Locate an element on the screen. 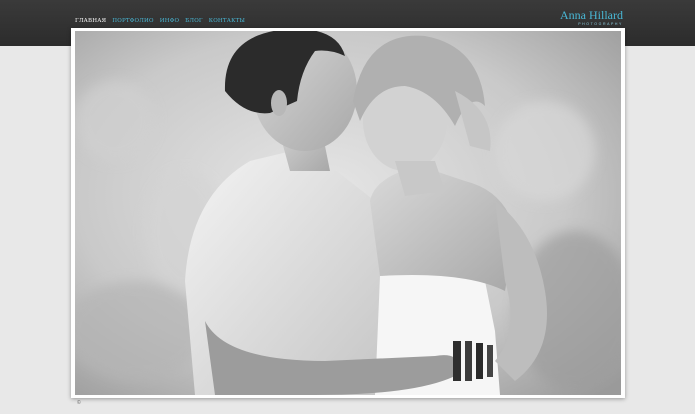 Image resolution: width=695 pixels, height=414 pixels. nav-item-info: ИНФО is located at coordinates (169, 21).